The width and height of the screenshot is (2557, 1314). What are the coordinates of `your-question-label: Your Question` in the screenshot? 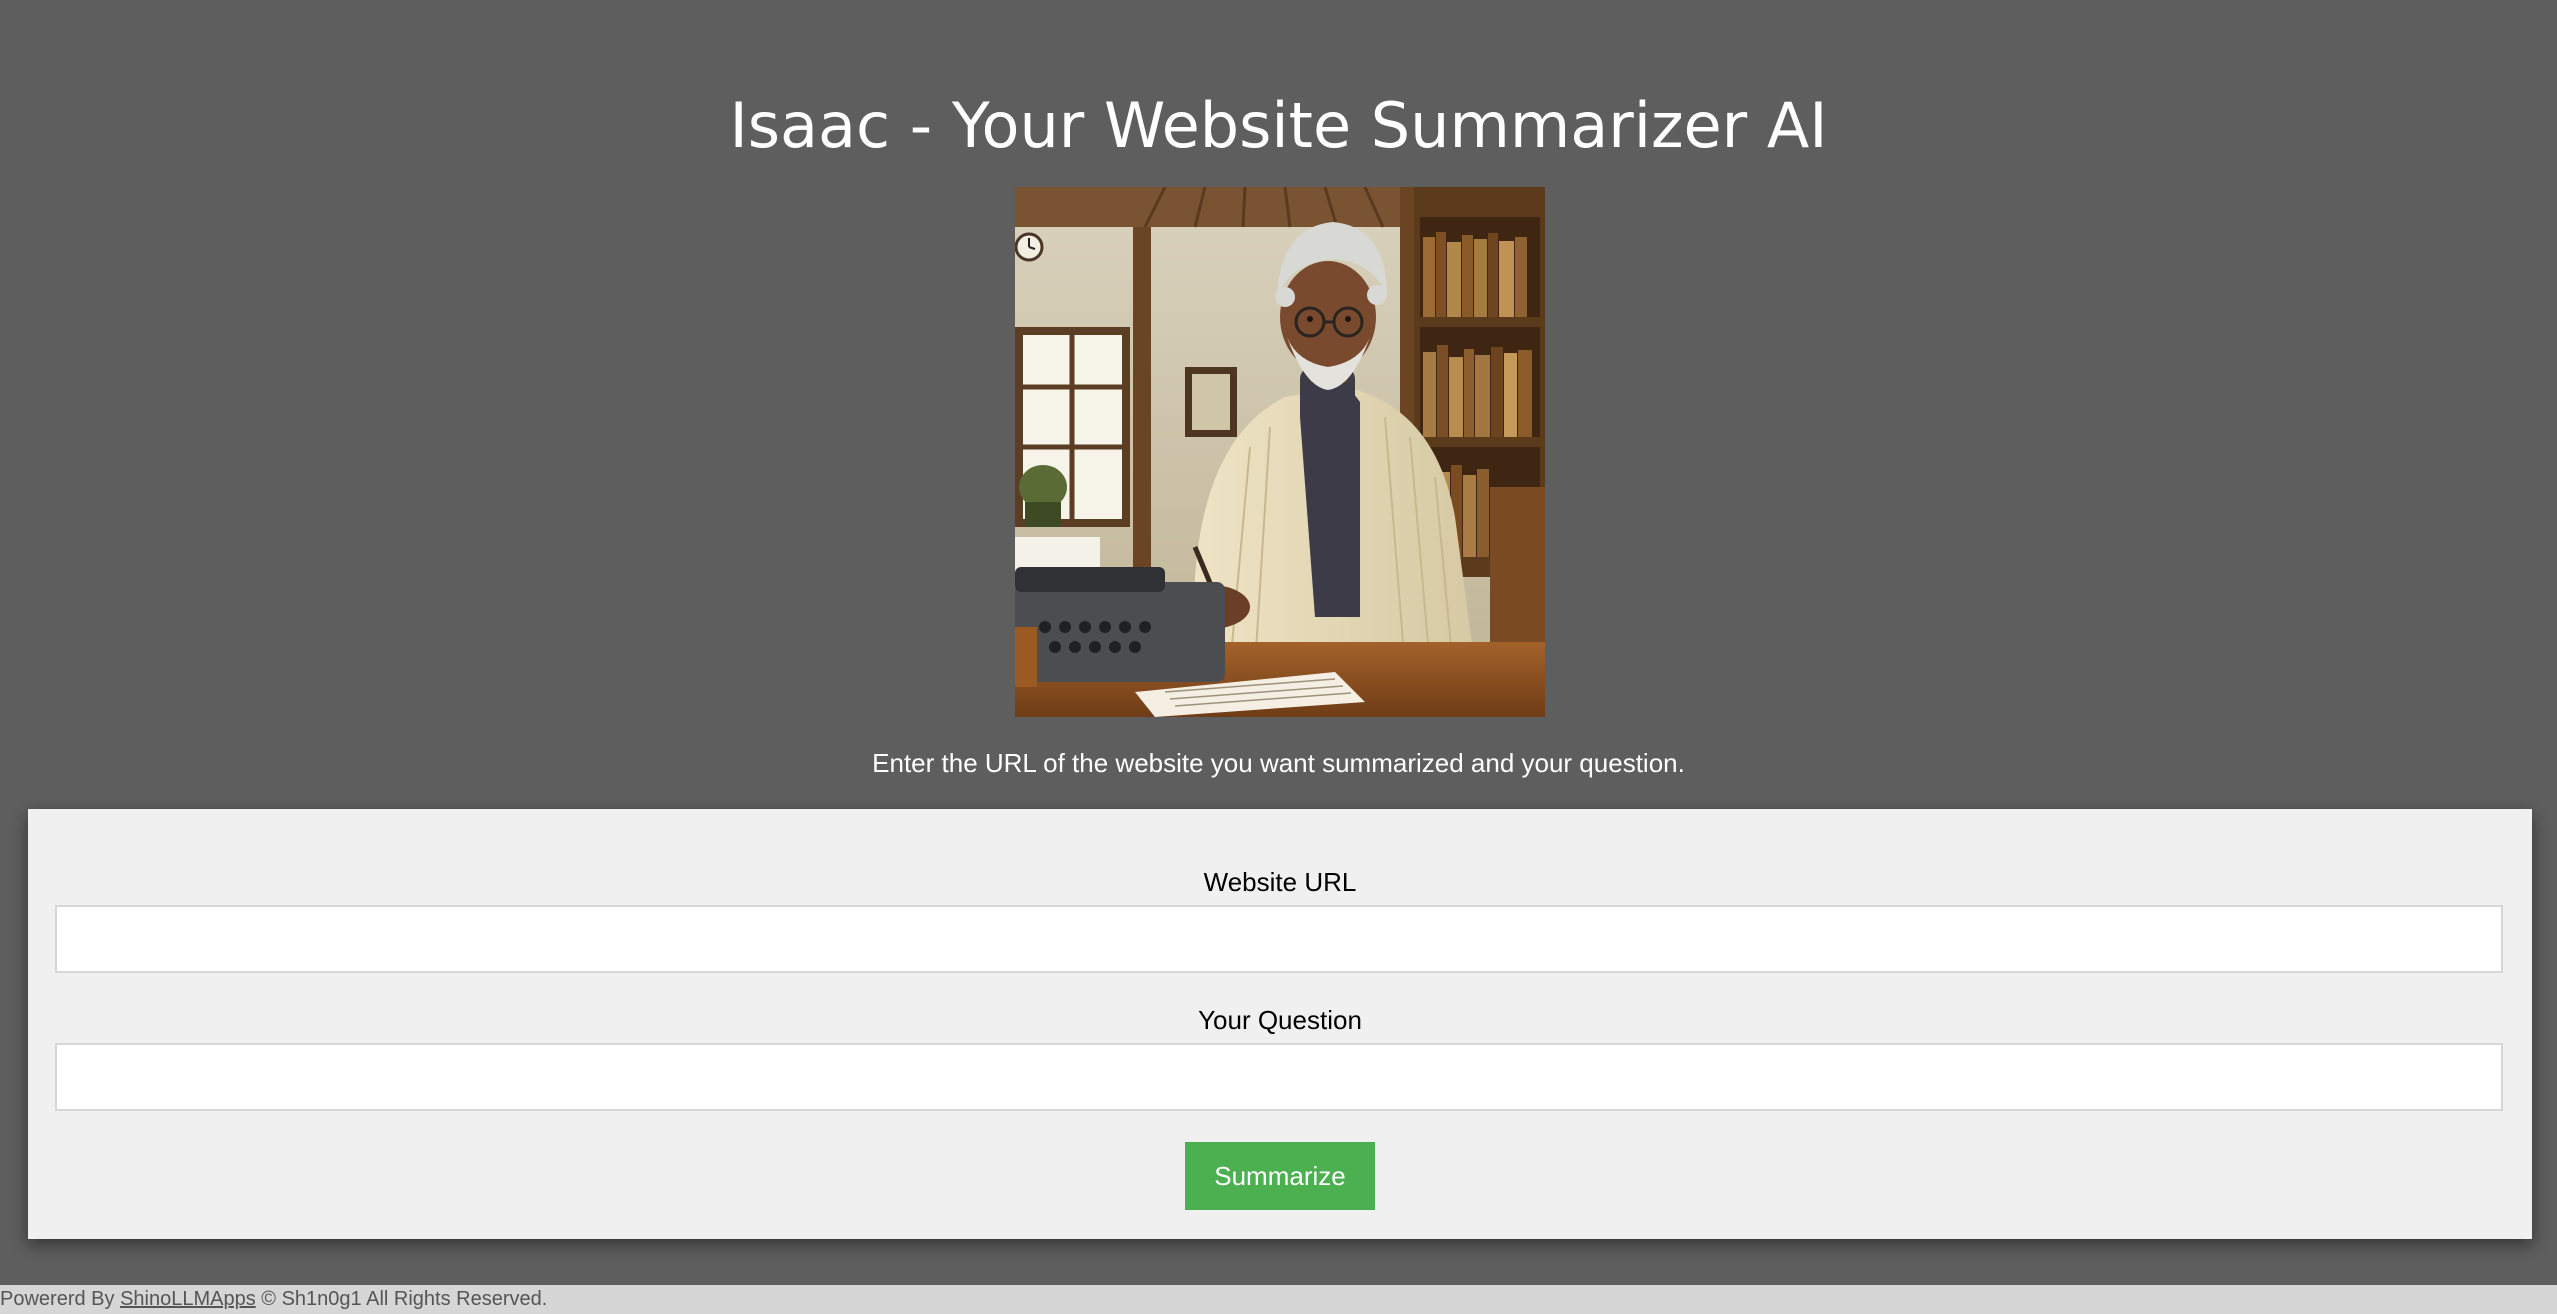 It's located at (1280, 1020).